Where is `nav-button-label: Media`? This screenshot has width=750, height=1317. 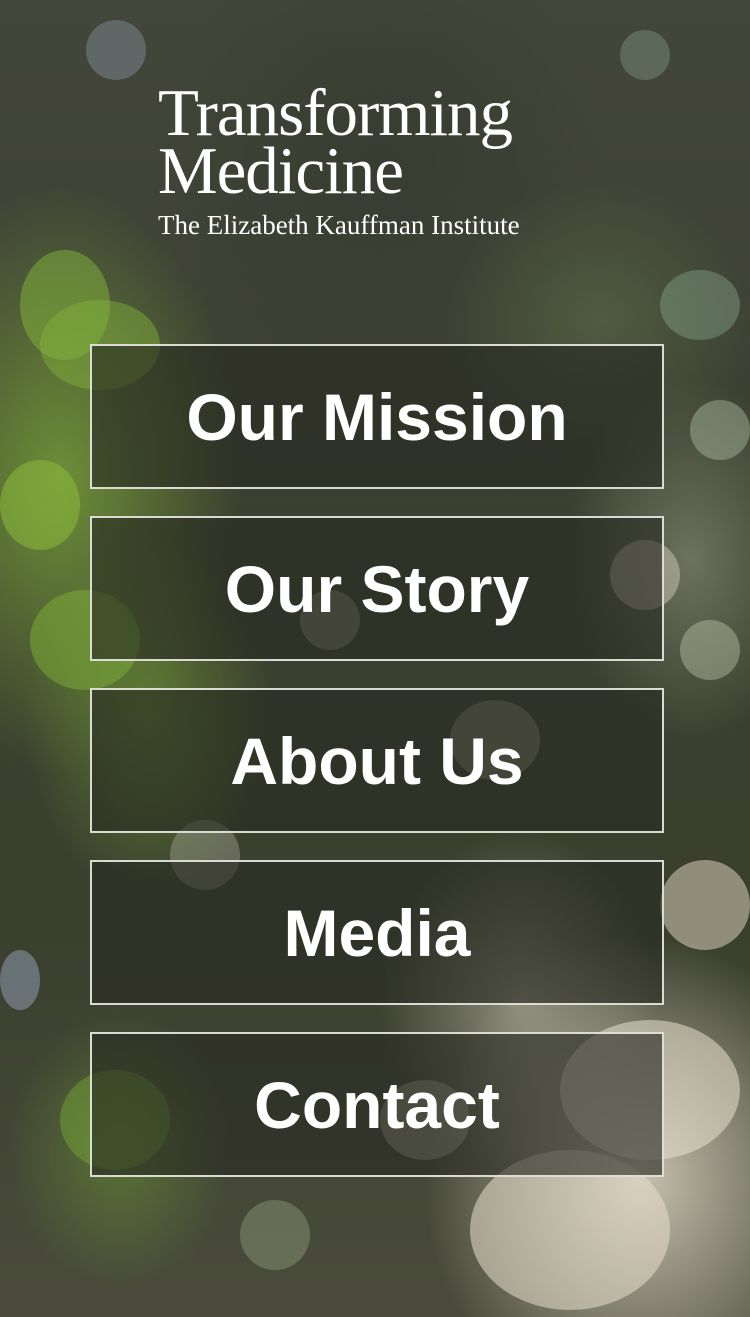
nav-button-label: Media is located at coordinates (377, 932).